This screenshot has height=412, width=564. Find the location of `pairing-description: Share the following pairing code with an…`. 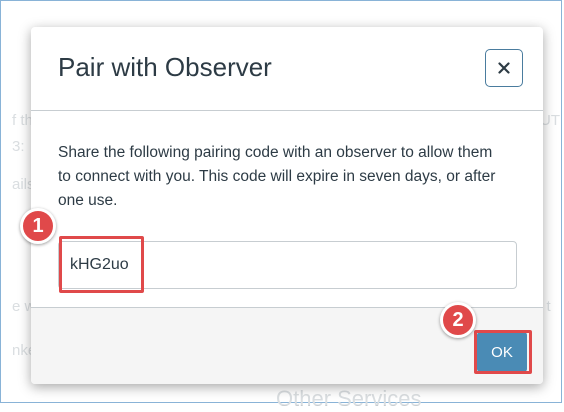

pairing-description: Share the following pairing code with an… is located at coordinates (277, 176).